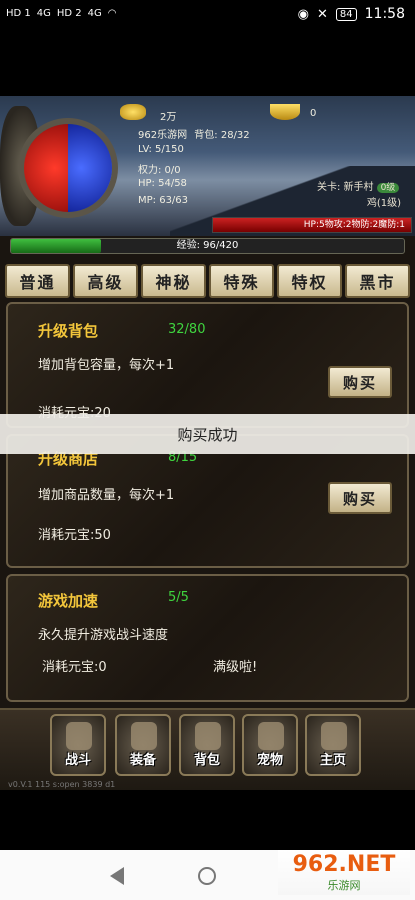  I want to click on name-bag-line: 962乐游网 背包: 28/32, so click(194, 133).